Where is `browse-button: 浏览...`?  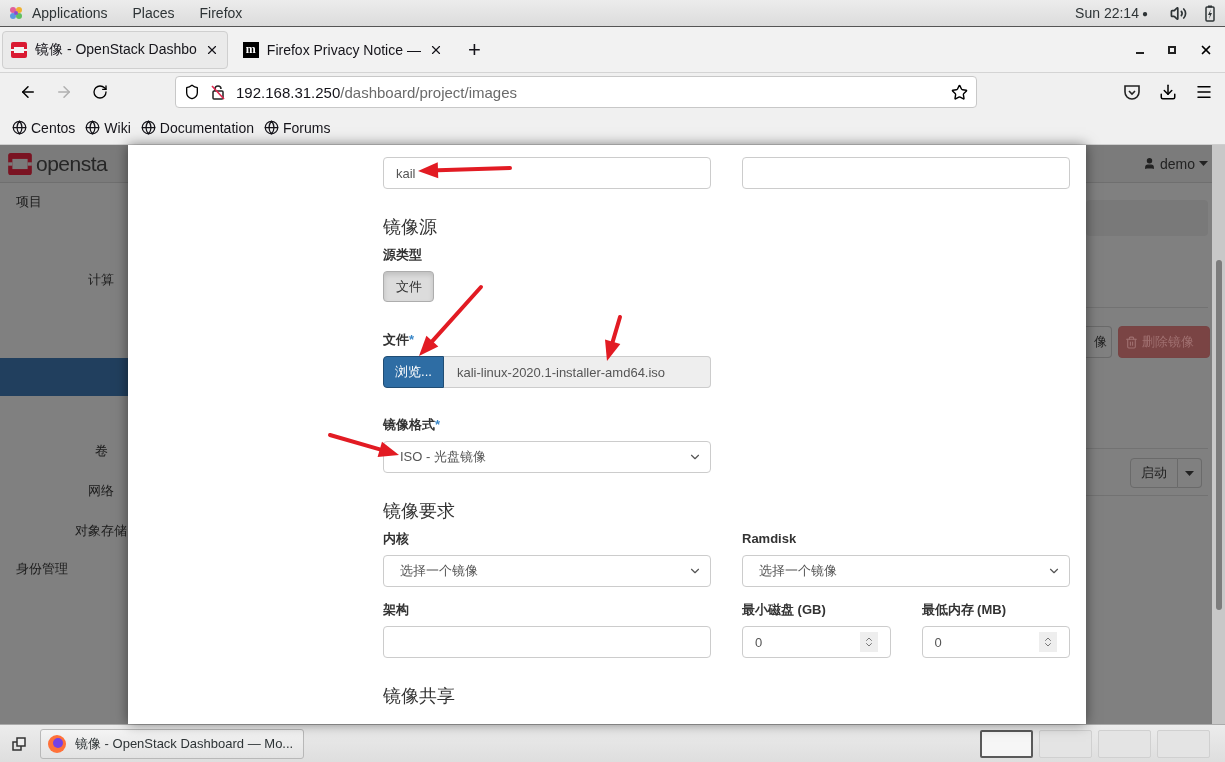 browse-button: 浏览... is located at coordinates (413, 372).